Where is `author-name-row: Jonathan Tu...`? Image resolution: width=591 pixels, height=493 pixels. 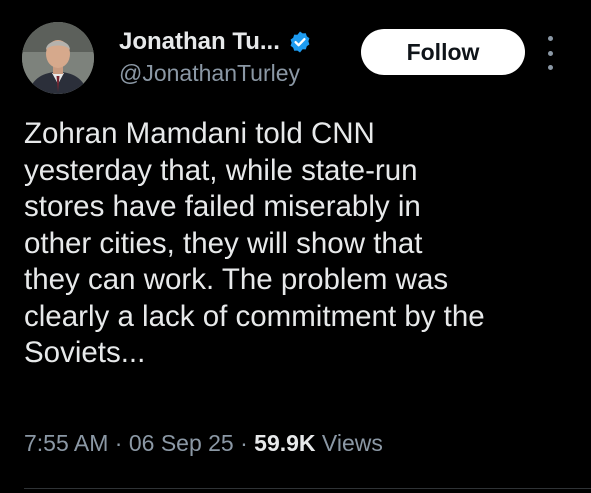
author-name-row: Jonathan Tu... is located at coordinates (215, 42).